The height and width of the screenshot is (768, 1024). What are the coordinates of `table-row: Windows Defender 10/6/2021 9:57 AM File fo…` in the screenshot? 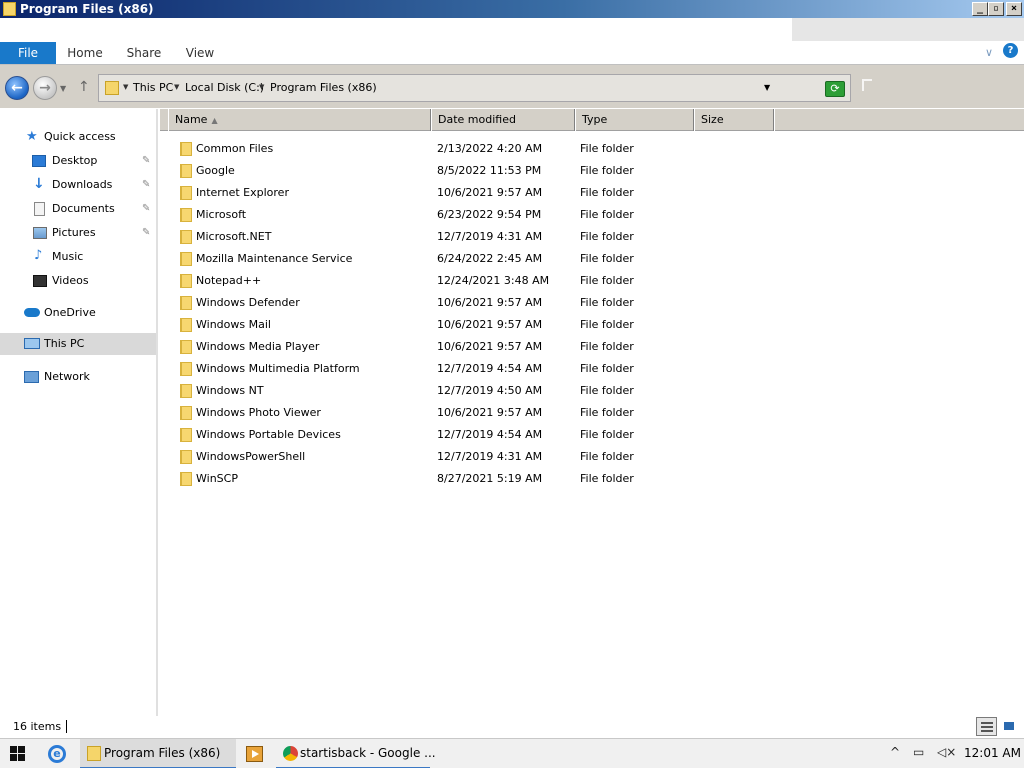 It's located at (592, 303).